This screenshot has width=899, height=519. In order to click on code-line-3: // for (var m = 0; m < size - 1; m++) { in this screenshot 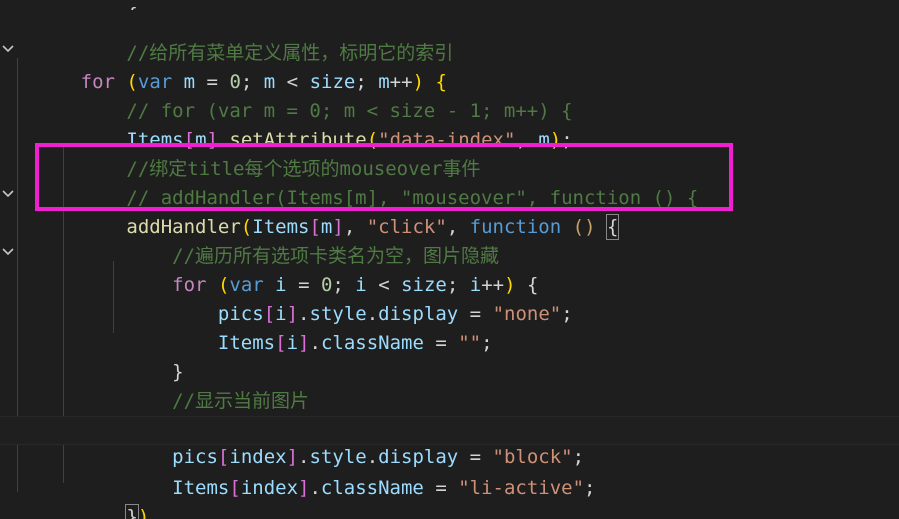, I will do `click(449, 95)`.